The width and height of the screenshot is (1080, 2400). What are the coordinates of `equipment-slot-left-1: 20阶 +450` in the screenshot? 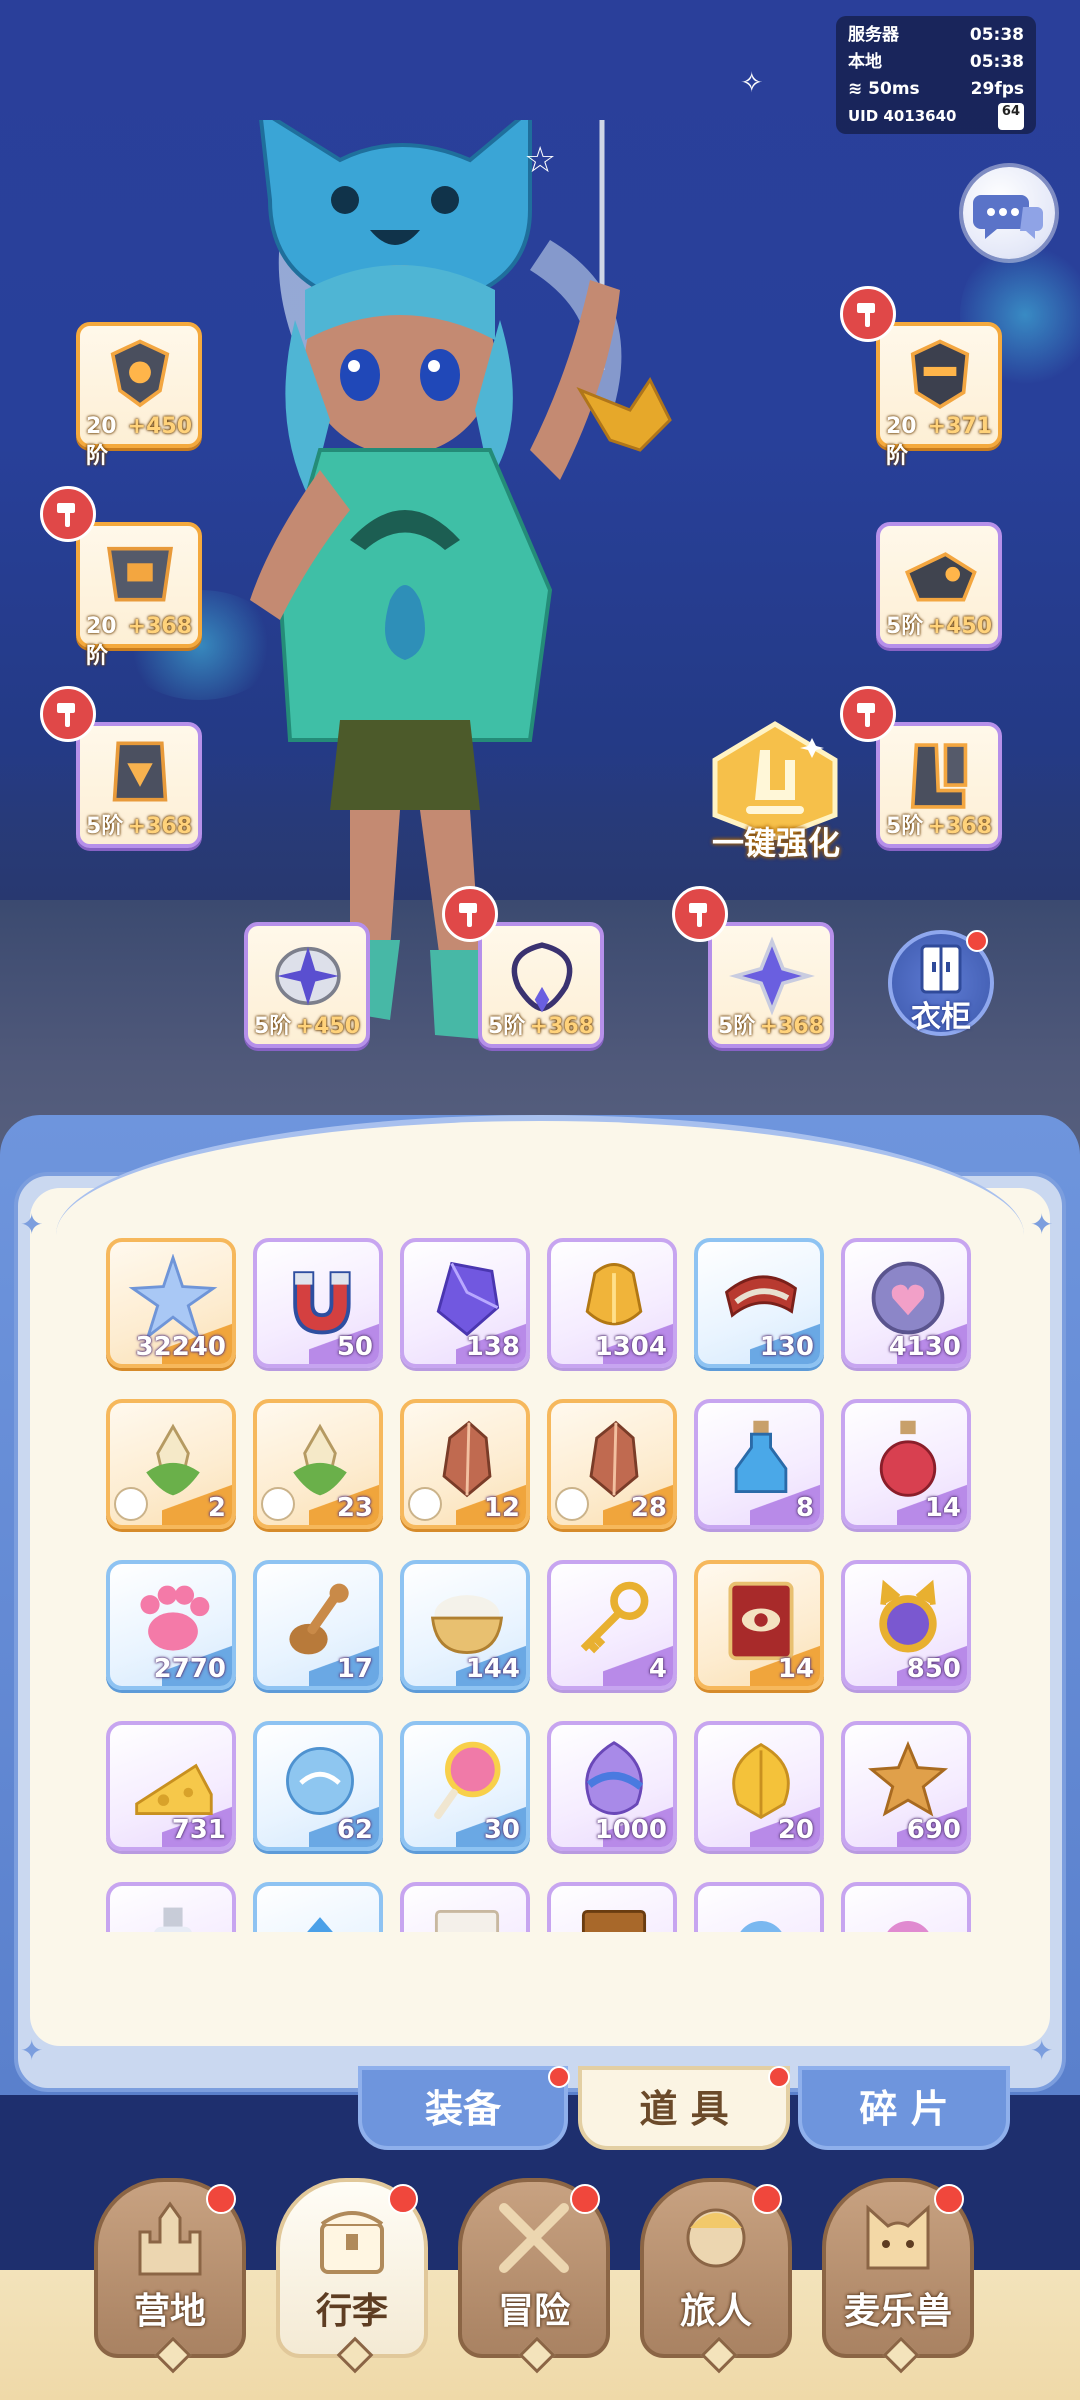 It's located at (139, 395).